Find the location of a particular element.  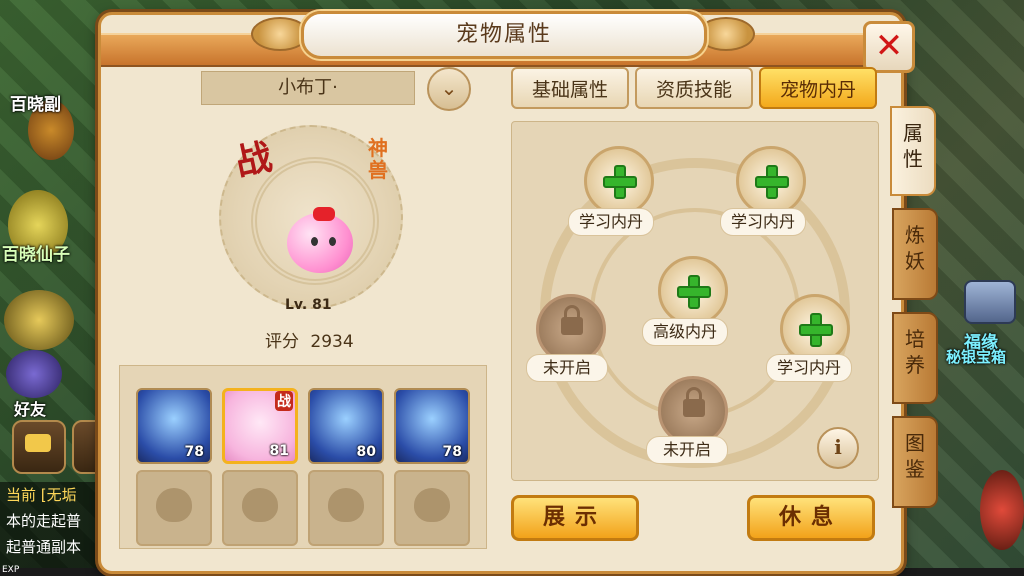

tab-pet-inner-pill: 宠物内丹 is located at coordinates (818, 88).